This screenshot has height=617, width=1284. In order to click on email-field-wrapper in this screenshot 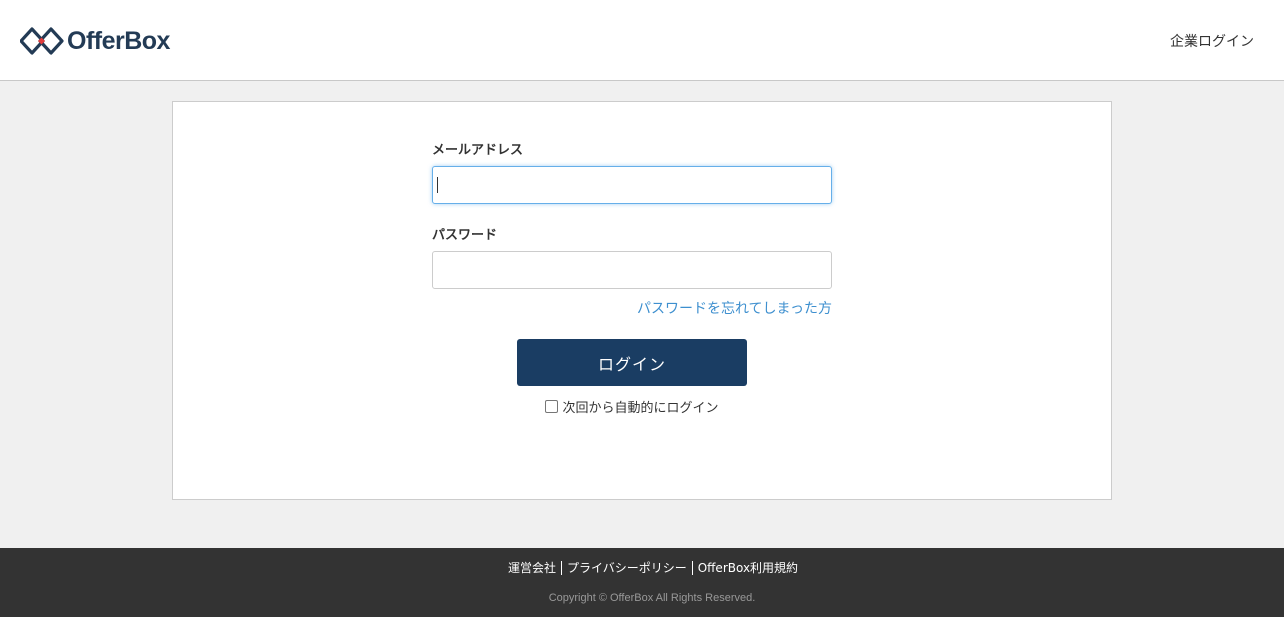, I will do `click(632, 185)`.